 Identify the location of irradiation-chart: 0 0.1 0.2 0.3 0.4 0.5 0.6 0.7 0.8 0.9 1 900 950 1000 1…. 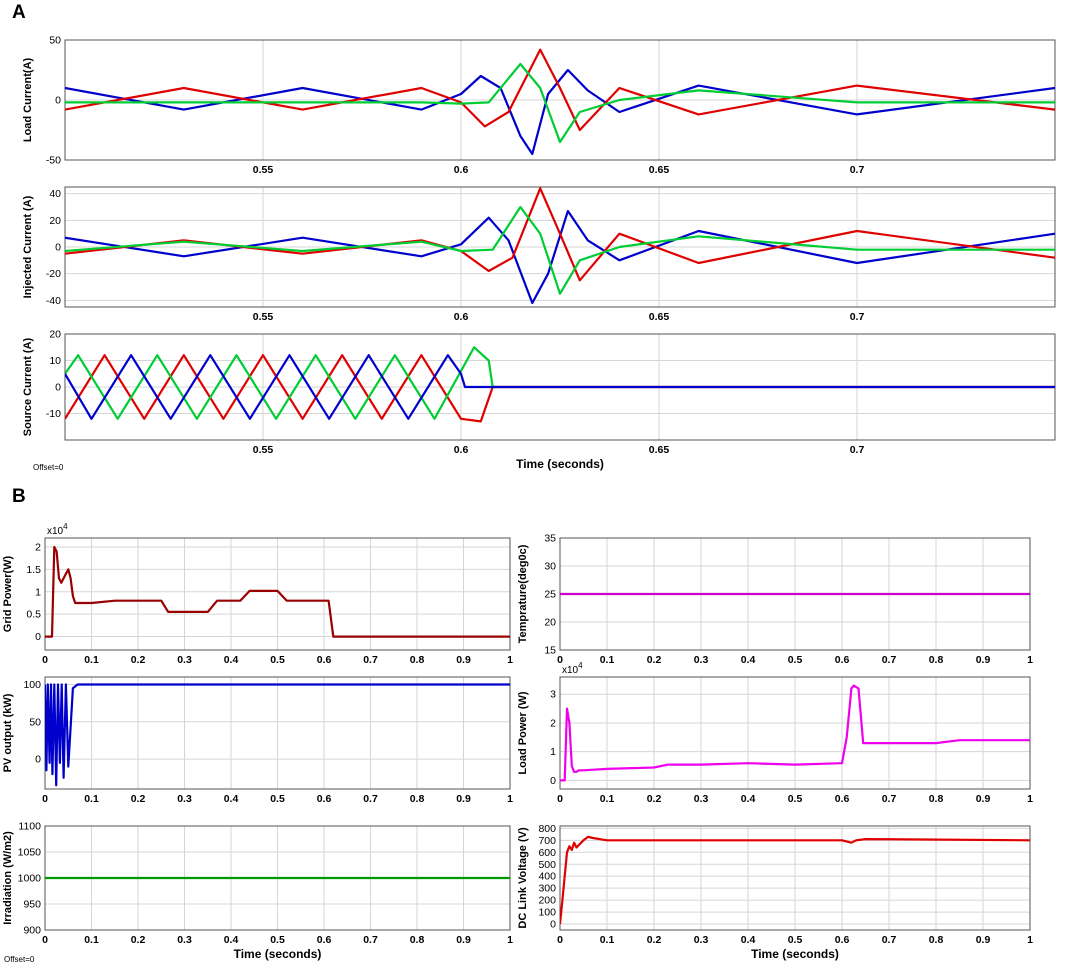
(257, 891).